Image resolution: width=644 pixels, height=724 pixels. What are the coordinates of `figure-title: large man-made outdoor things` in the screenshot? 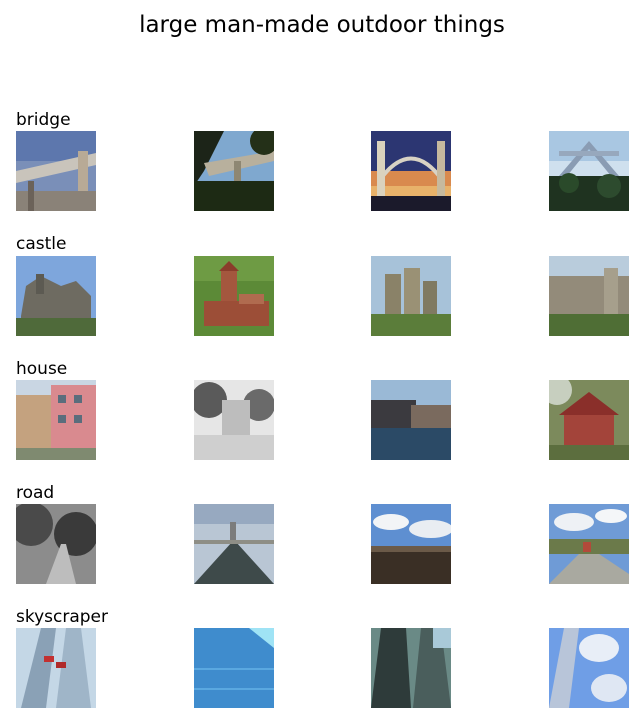 It's located at (322, 25).